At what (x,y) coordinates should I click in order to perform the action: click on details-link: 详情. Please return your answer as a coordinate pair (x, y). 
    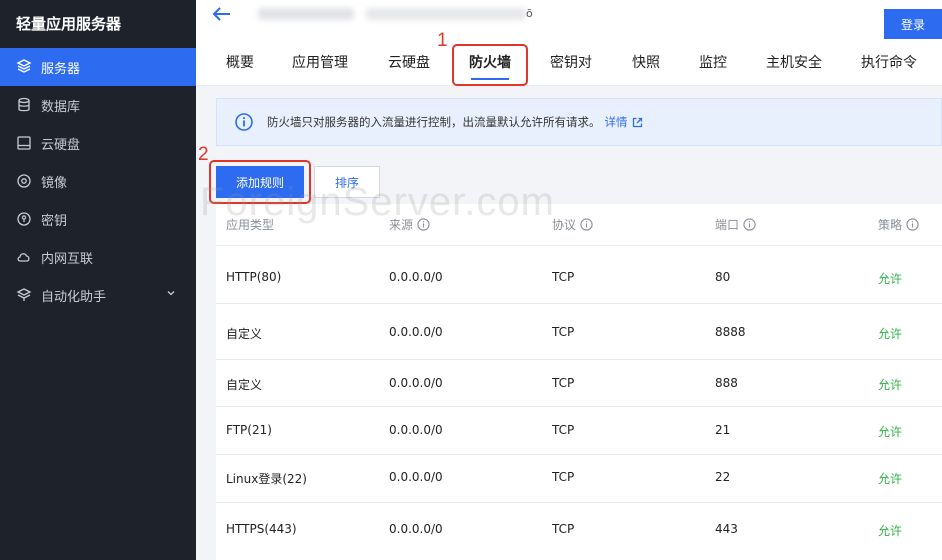
    Looking at the image, I should click on (616, 122).